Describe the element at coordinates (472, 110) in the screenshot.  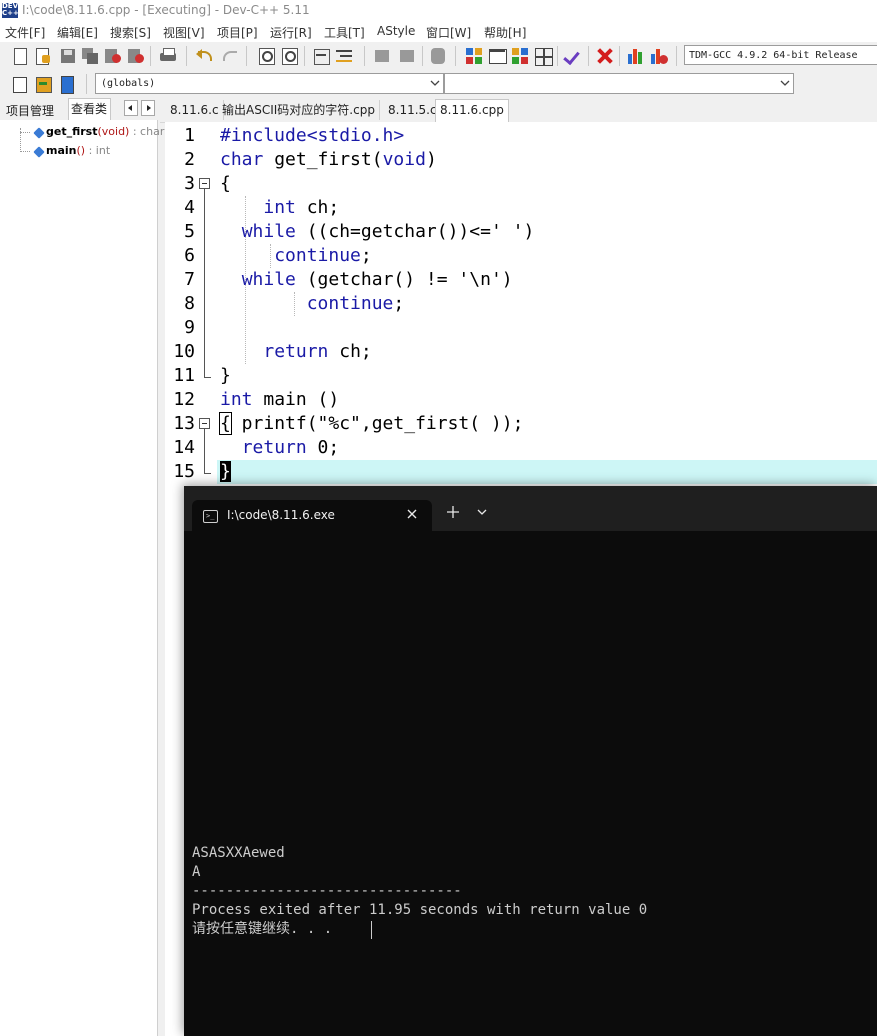
I see `tab-file-8-11-6-cpp: 8.11.6.cpp` at that location.